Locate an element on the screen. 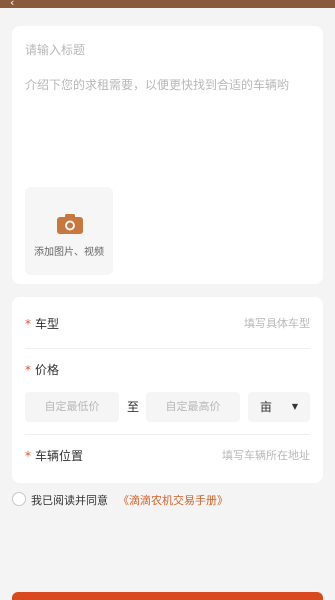 This screenshot has width=335, height=600. add-media-label: 添加图片、视频 is located at coordinates (69, 252).